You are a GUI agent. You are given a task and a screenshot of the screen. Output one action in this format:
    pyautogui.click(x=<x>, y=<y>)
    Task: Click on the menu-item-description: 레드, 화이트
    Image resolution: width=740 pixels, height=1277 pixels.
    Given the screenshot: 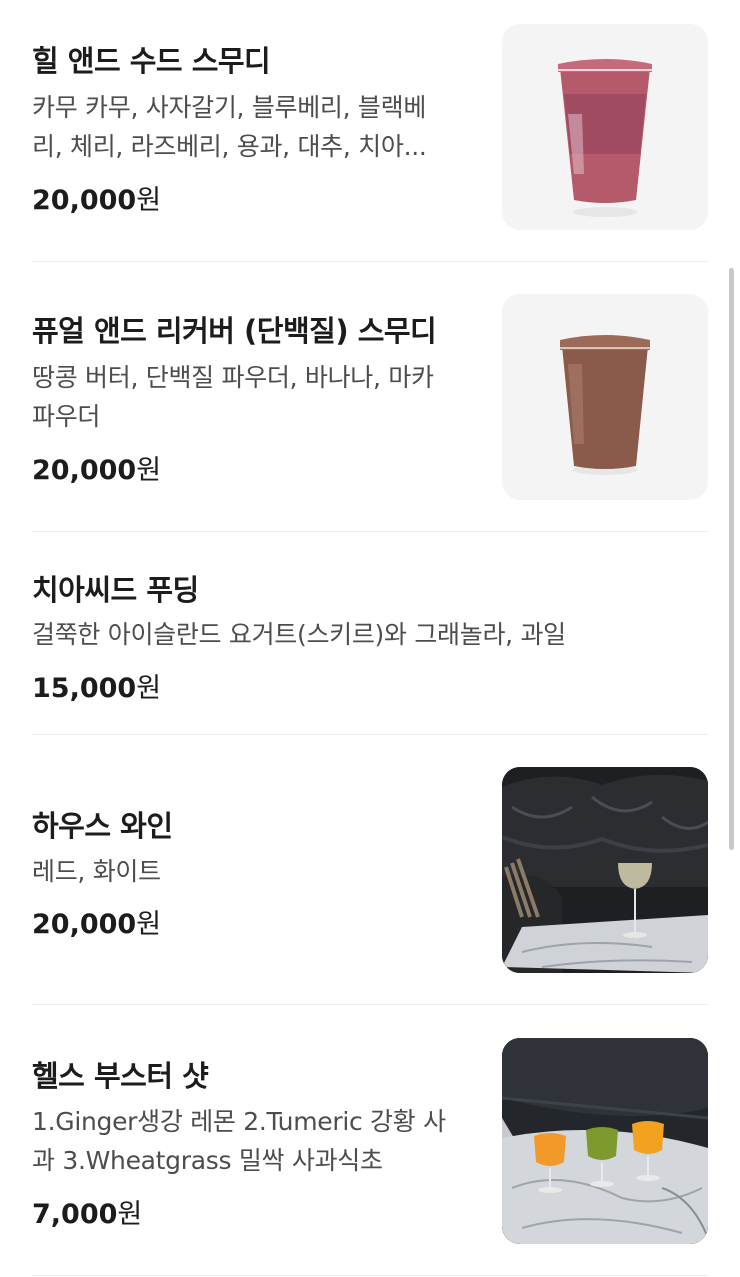 What is the action you would take?
    pyautogui.click(x=96, y=871)
    